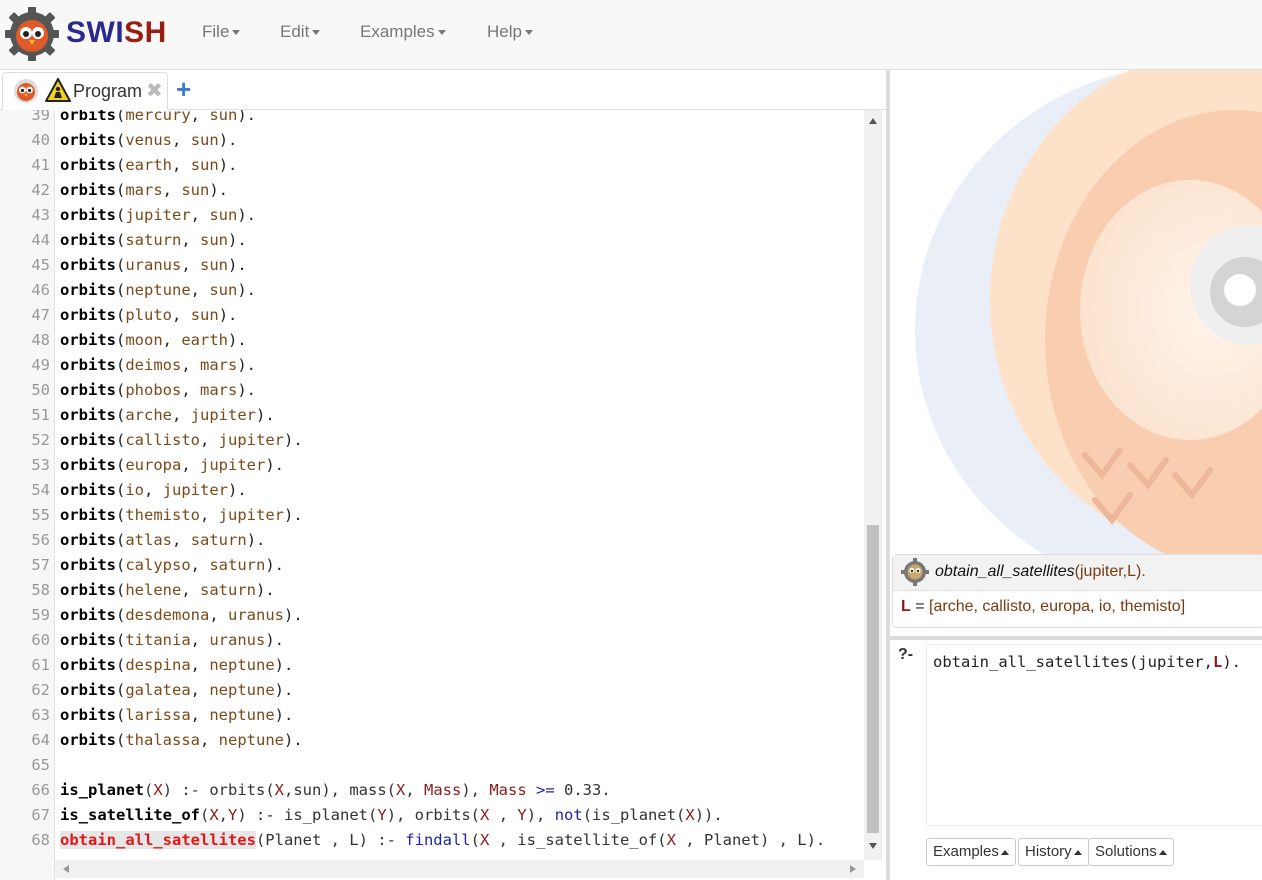 Image resolution: width=1262 pixels, height=880 pixels. I want to click on code-text: orbits(atlas, saturn)., so click(163, 540).